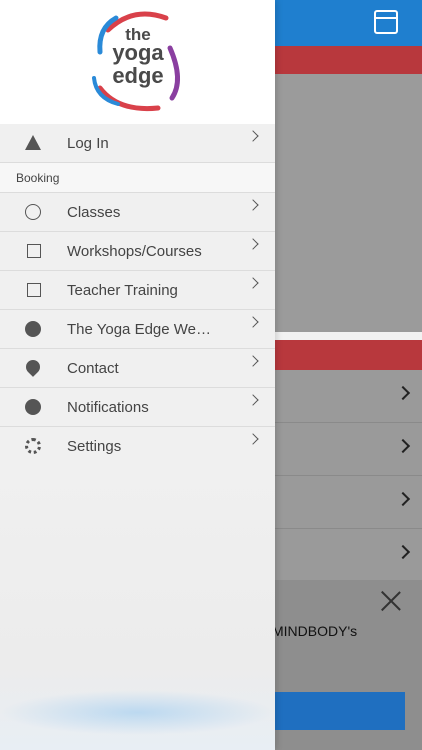  Describe the element at coordinates (33, 446) in the screenshot. I see `gear-icon` at that location.